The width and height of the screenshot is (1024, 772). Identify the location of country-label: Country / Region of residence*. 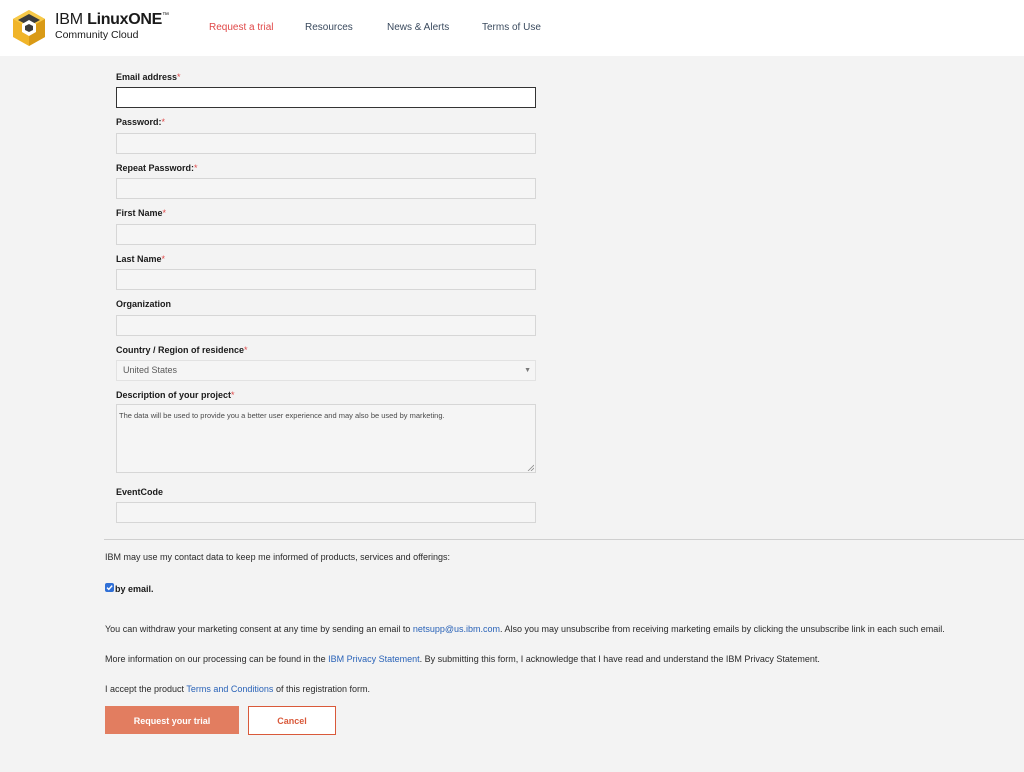
(182, 350).